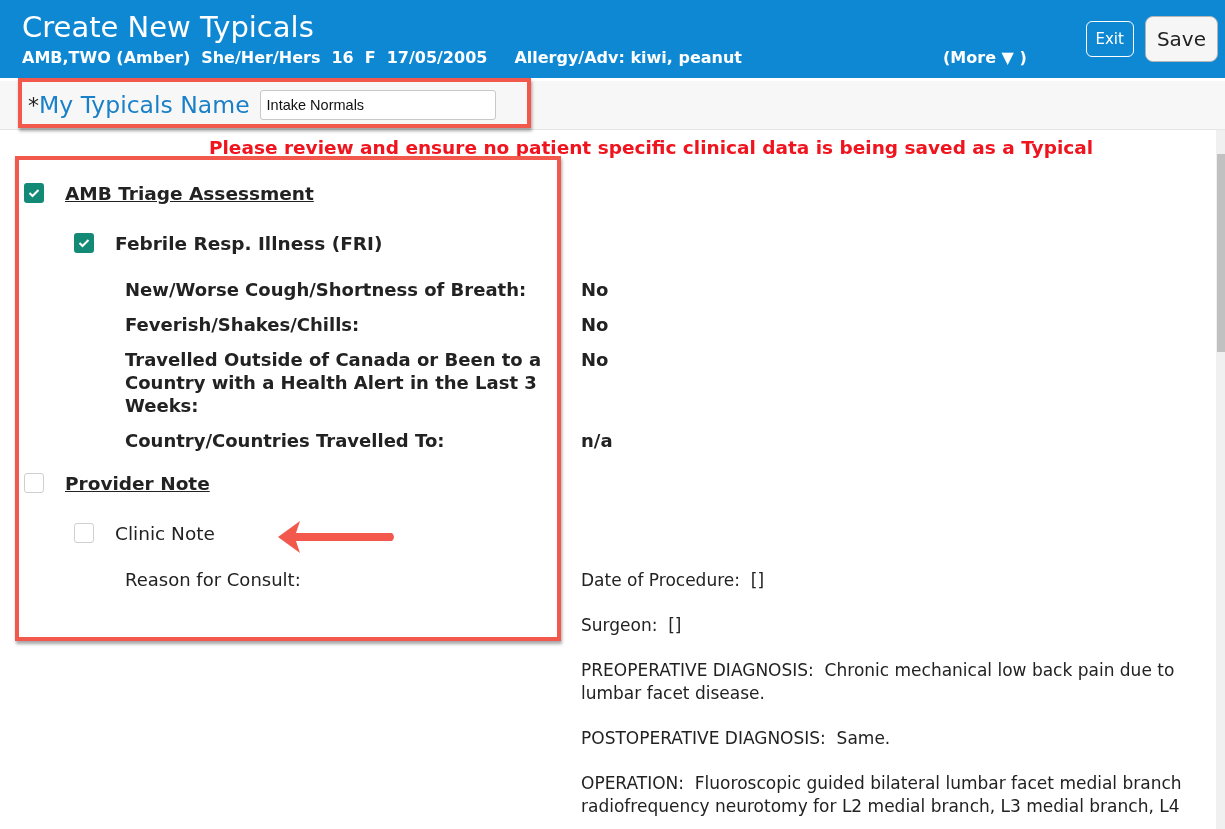  What do you see at coordinates (189, 193) in the screenshot?
I see `section-heading: AMB Triage Assessment` at bounding box center [189, 193].